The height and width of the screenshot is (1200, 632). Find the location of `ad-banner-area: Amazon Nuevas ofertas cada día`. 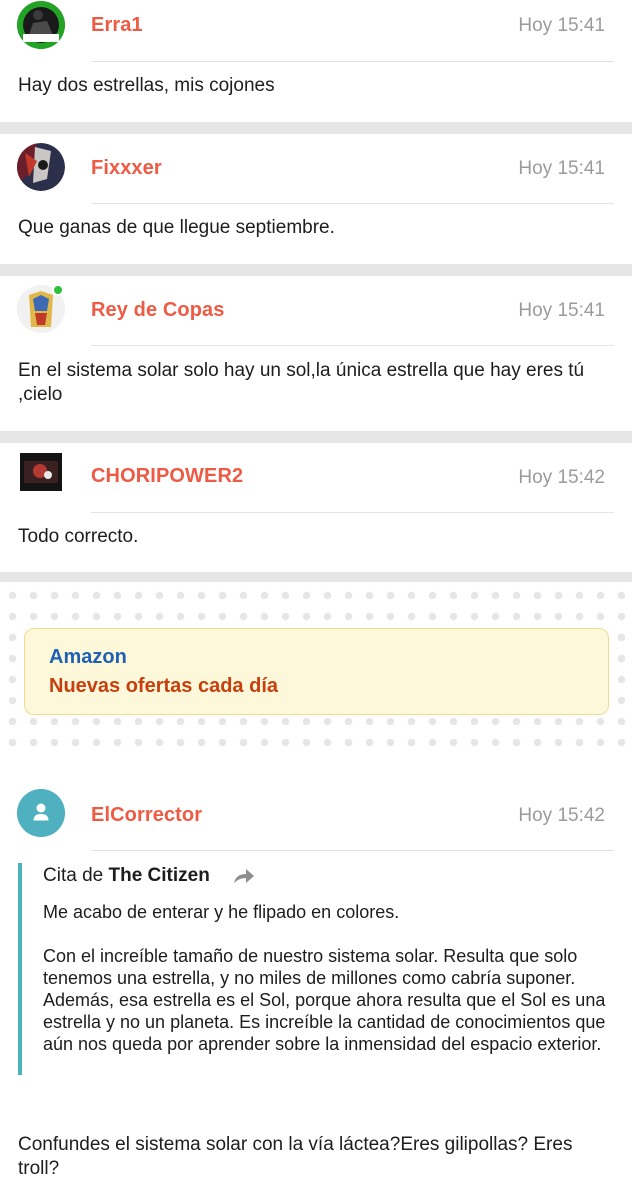

ad-banner-area: Amazon Nuevas ofertas cada día is located at coordinates (316, 669).